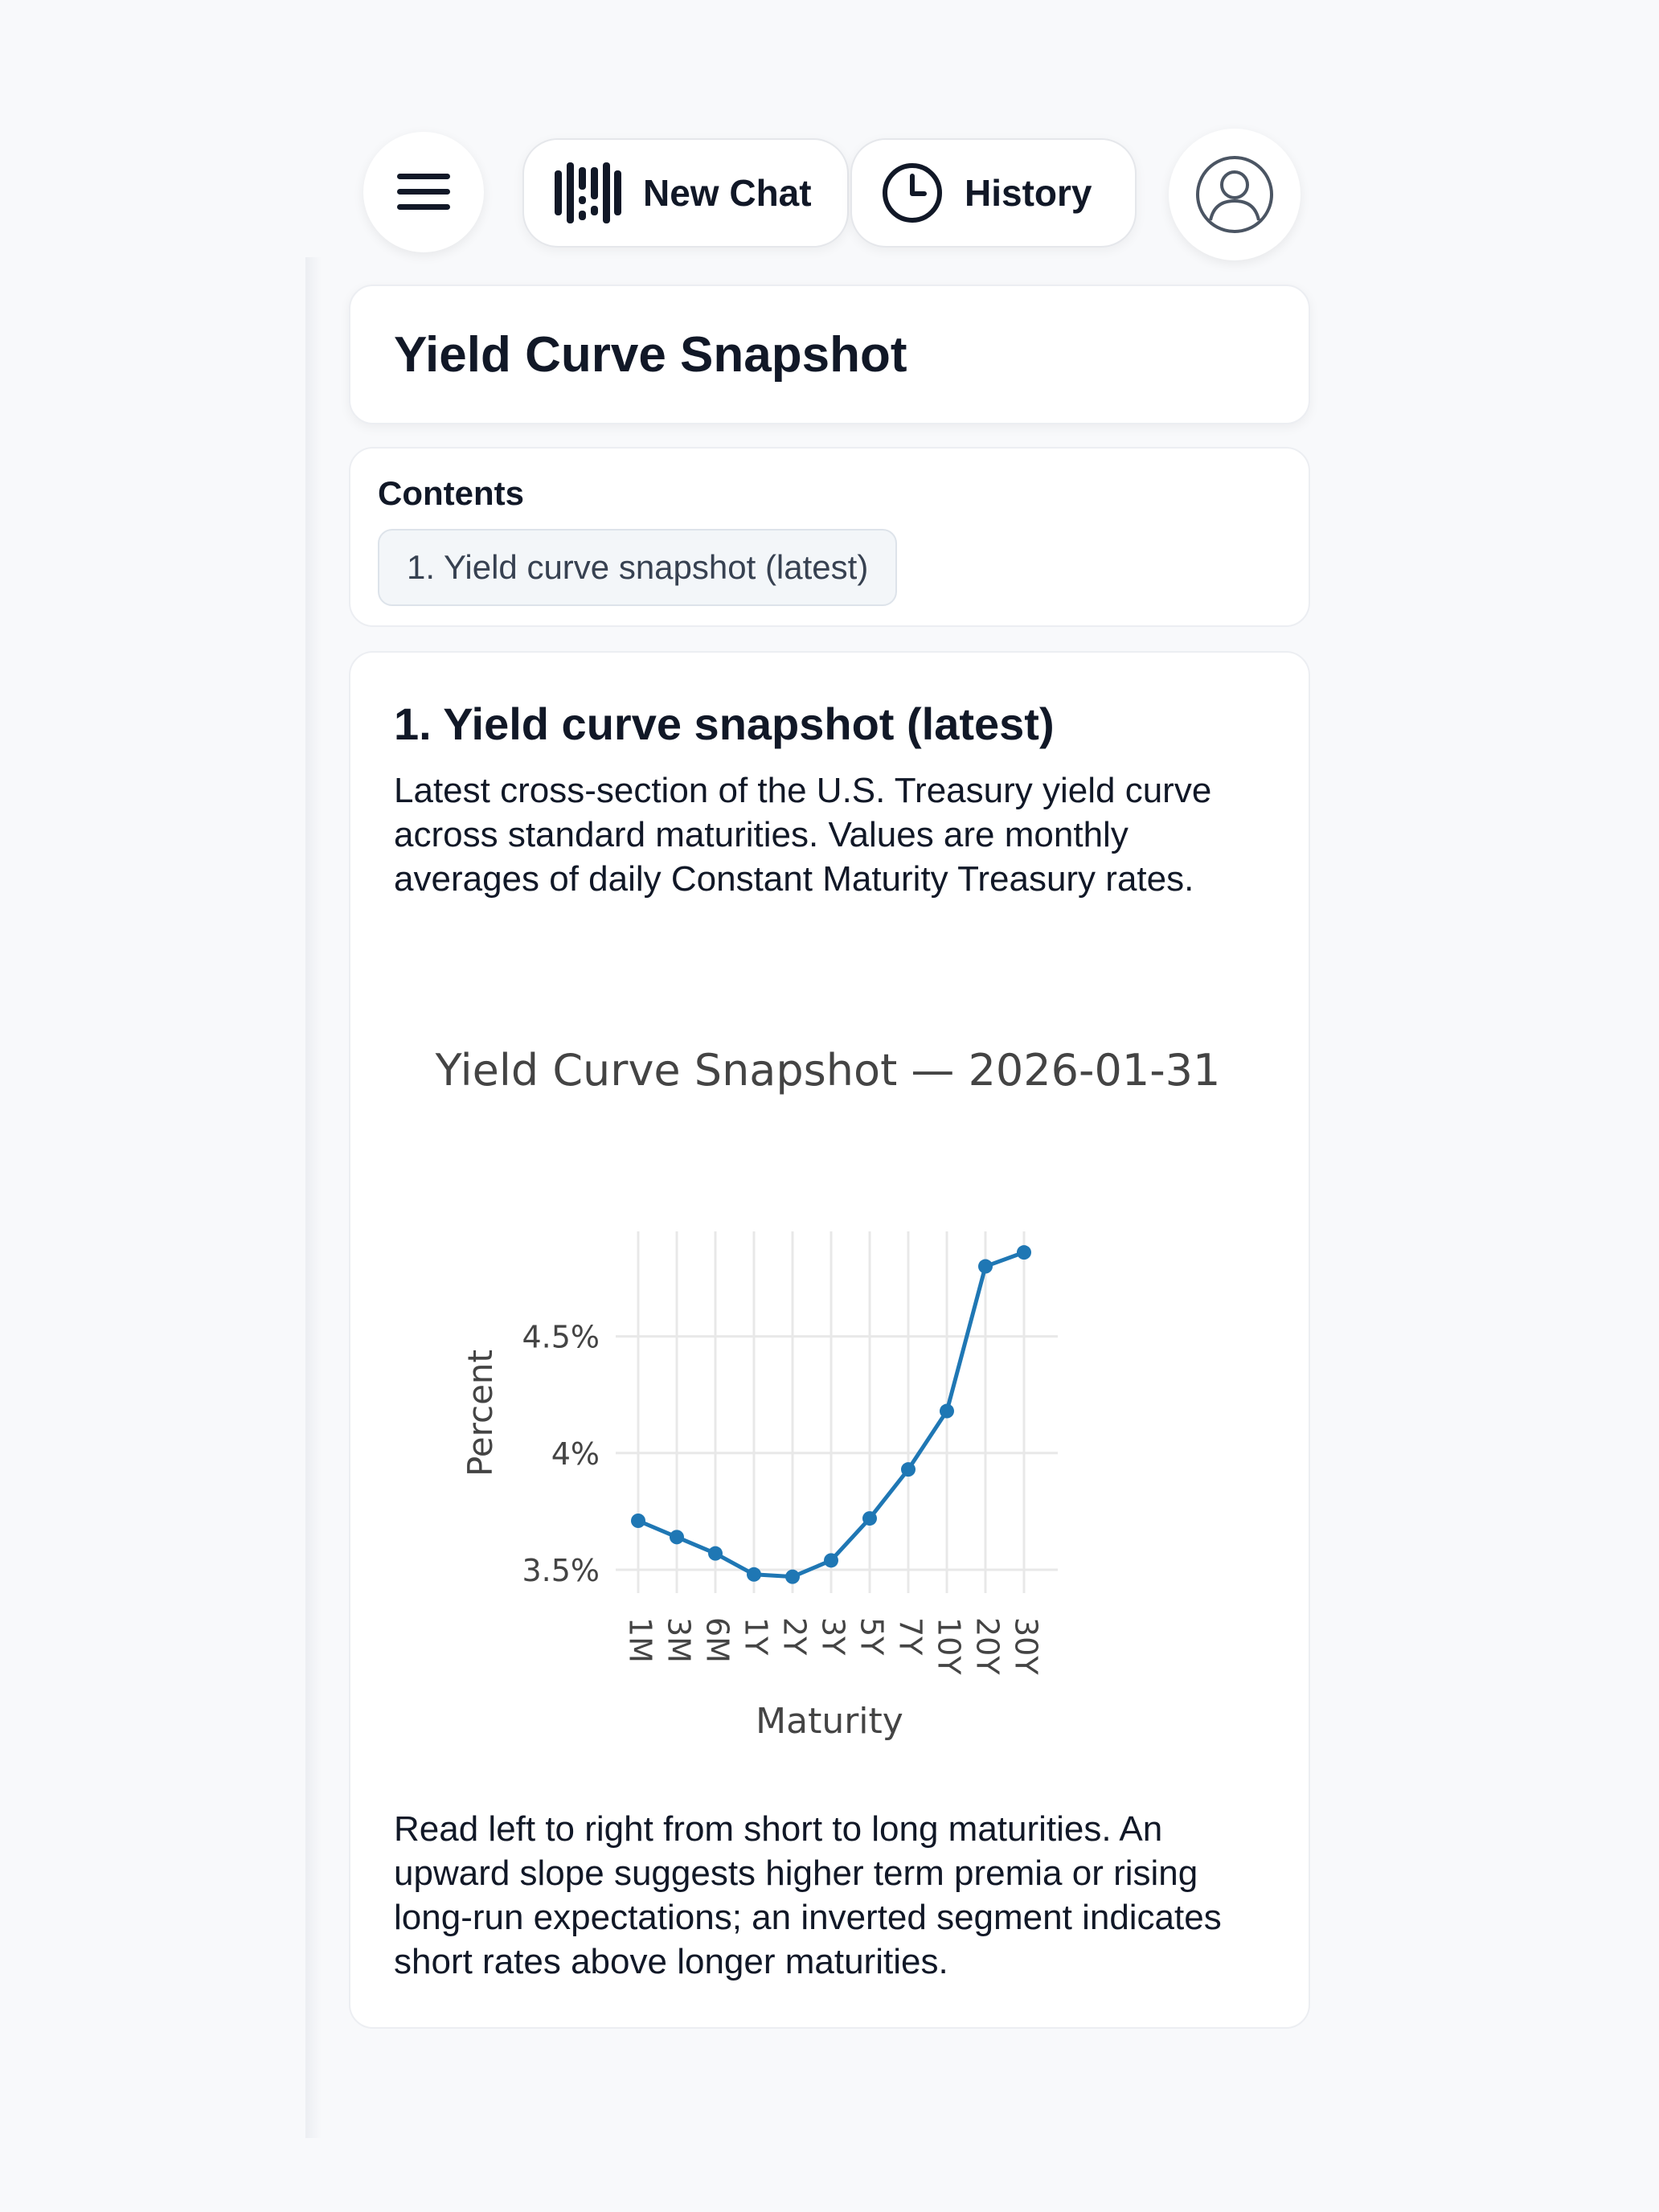 Image resolution: width=1659 pixels, height=2212 pixels. Describe the element at coordinates (988, 1646) in the screenshot. I see `x-tick-label: 20Y` at that location.